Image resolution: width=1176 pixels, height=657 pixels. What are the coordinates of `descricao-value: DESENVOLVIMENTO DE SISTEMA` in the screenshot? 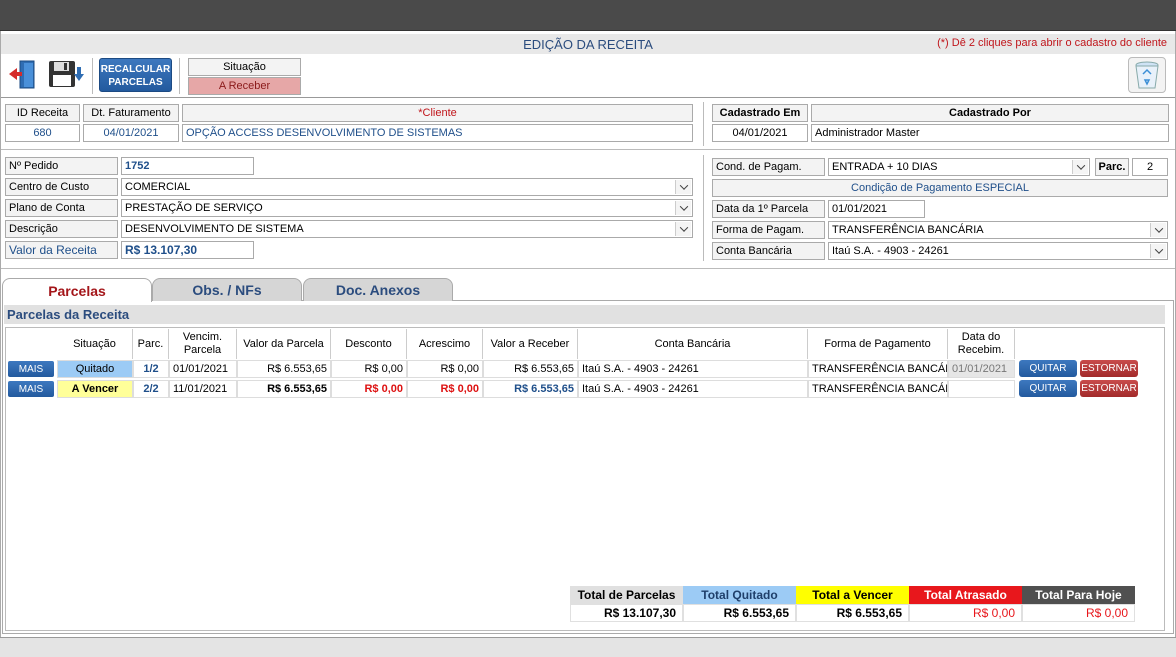 It's located at (214, 229).